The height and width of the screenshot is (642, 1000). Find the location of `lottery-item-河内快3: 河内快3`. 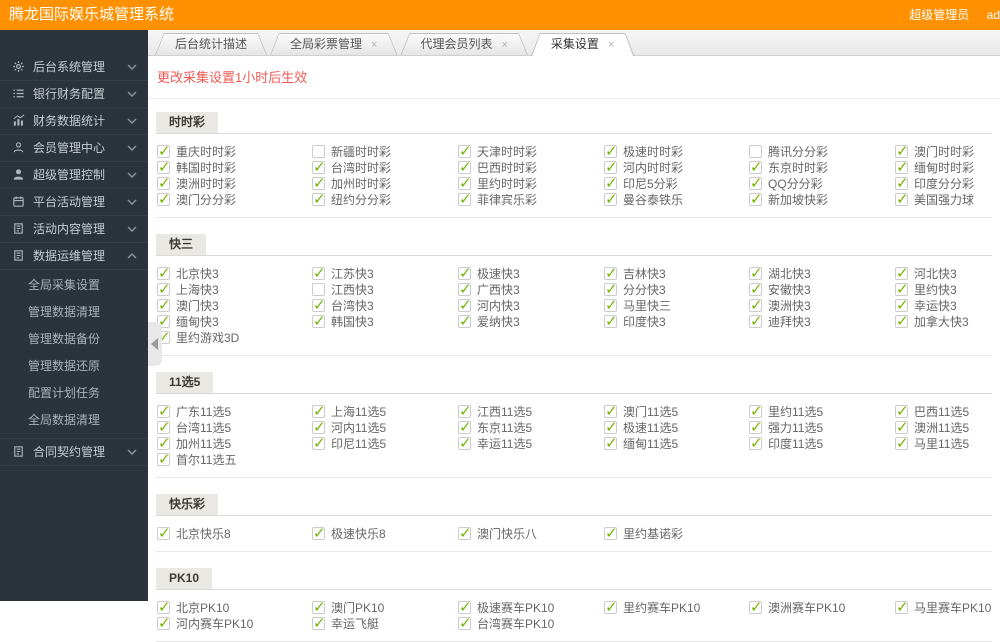

lottery-item-河内快3: 河内快3 is located at coordinates (531, 305).